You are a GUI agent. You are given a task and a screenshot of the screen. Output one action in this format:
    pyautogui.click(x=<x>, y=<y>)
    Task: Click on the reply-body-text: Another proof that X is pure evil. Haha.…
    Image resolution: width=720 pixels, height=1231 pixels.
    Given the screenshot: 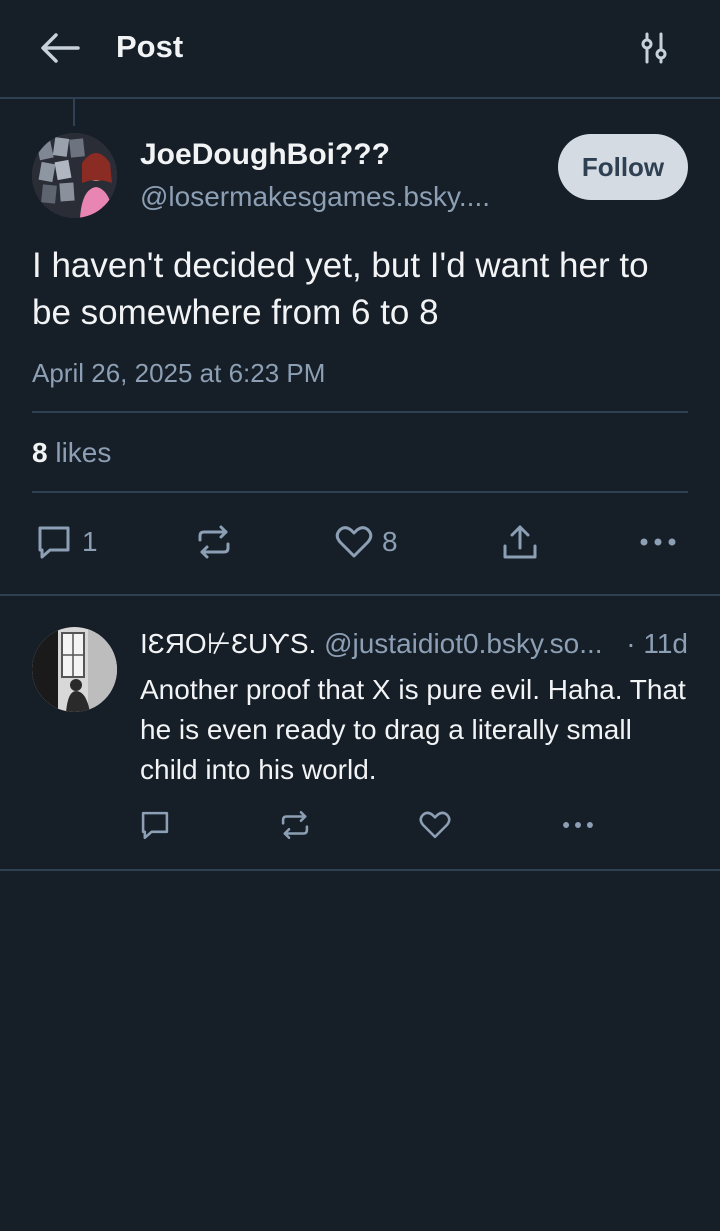 What is the action you would take?
    pyautogui.click(x=413, y=729)
    